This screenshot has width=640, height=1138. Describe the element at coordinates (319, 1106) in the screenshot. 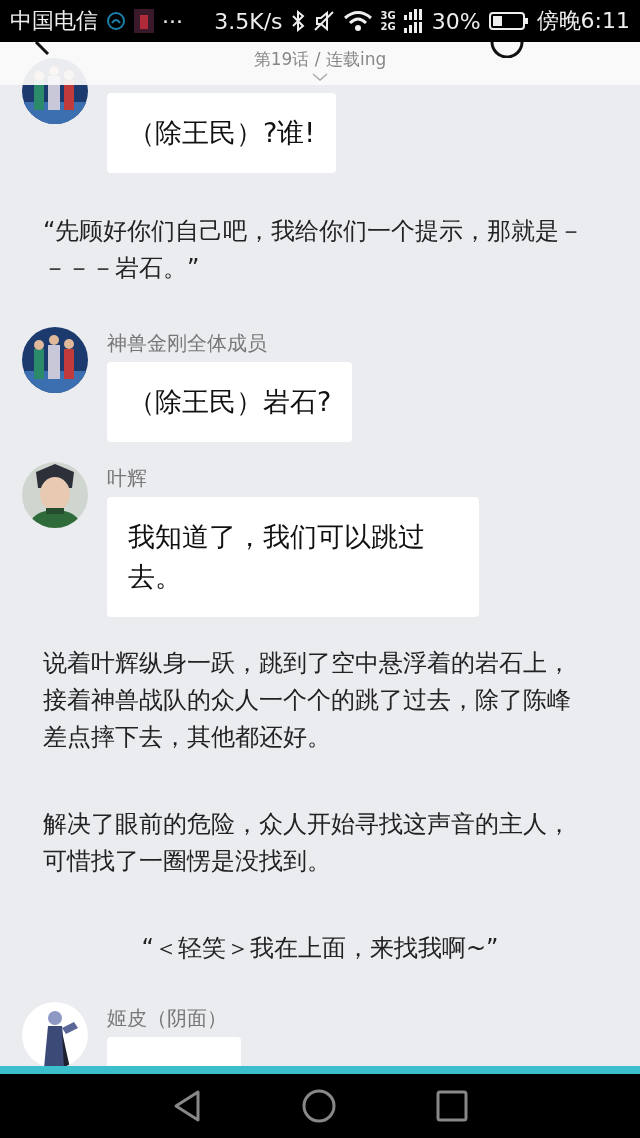

I see `home-icon` at that location.